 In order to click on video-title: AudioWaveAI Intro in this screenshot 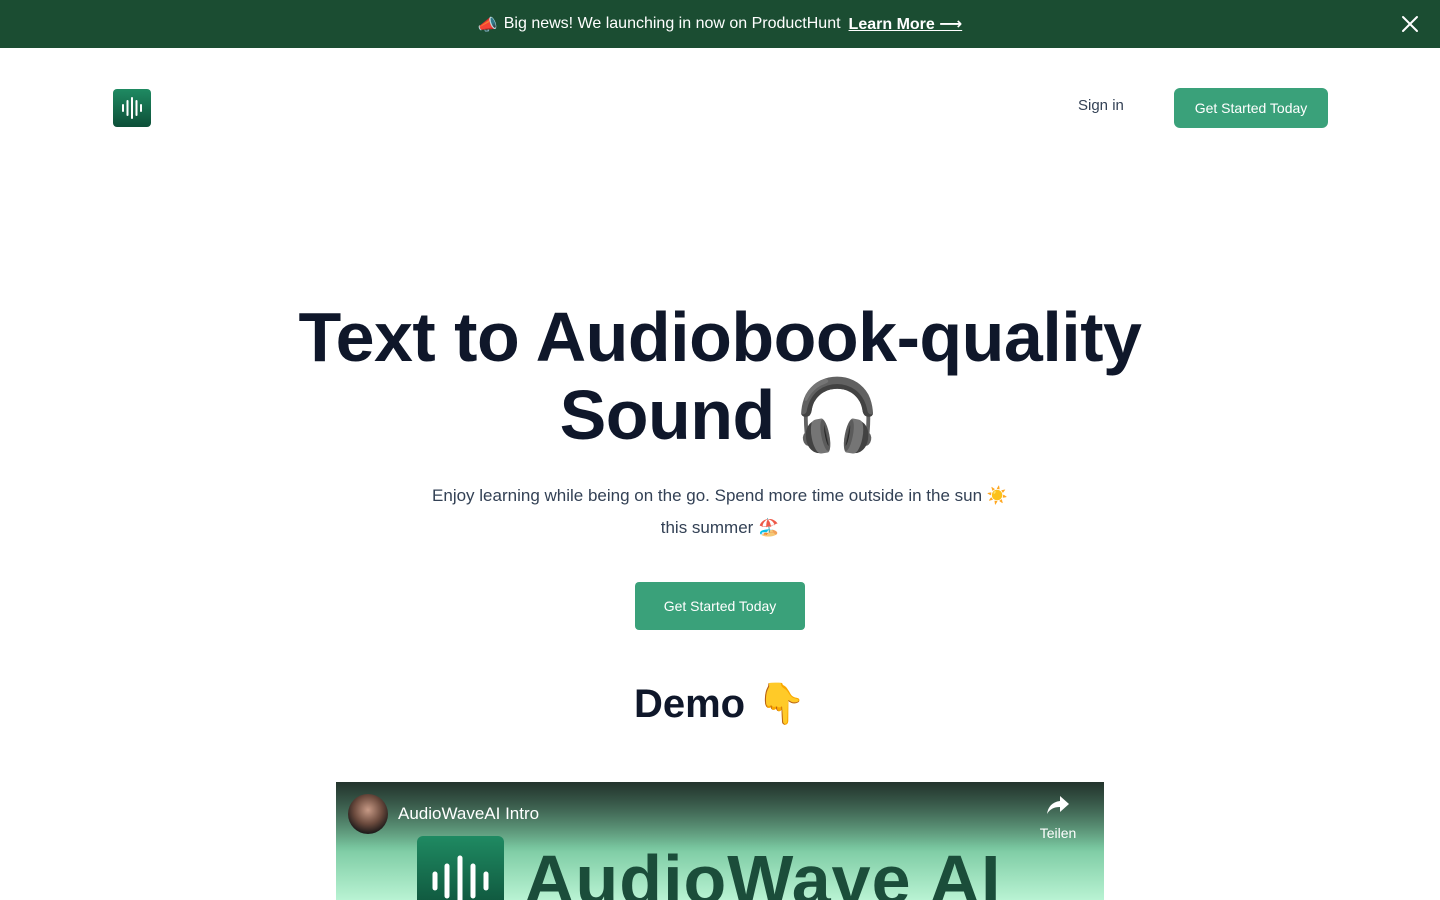, I will do `click(468, 814)`.